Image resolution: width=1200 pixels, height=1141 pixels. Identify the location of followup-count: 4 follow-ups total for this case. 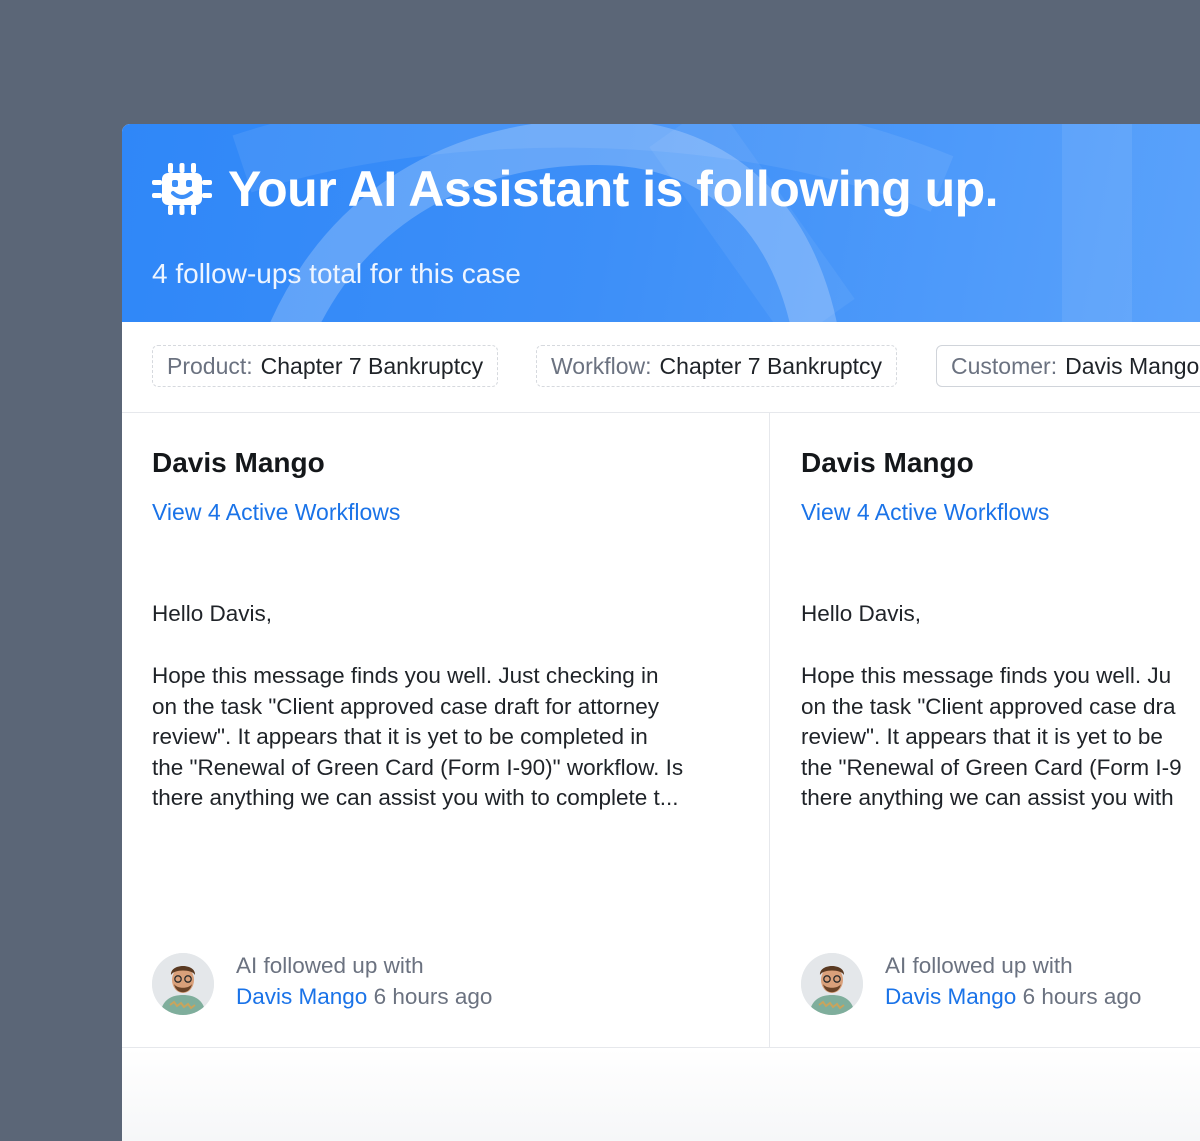
(336, 273).